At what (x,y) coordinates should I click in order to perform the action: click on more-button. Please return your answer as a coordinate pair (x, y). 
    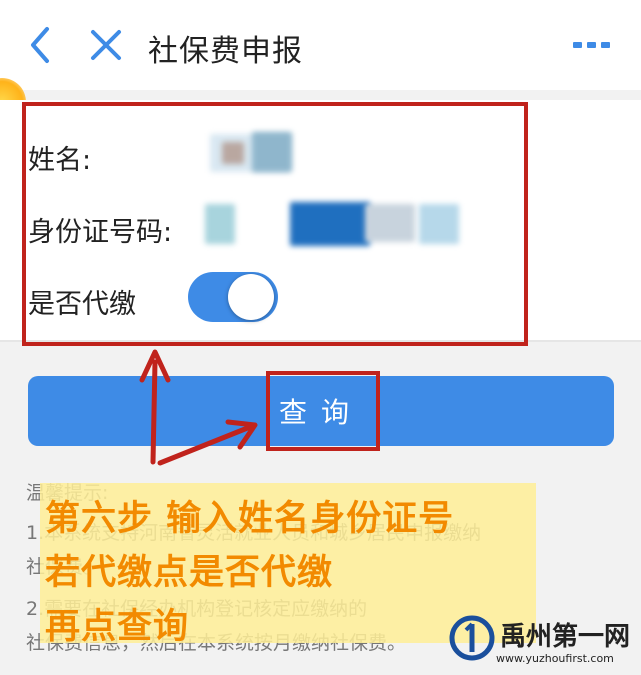
    Looking at the image, I should click on (592, 44).